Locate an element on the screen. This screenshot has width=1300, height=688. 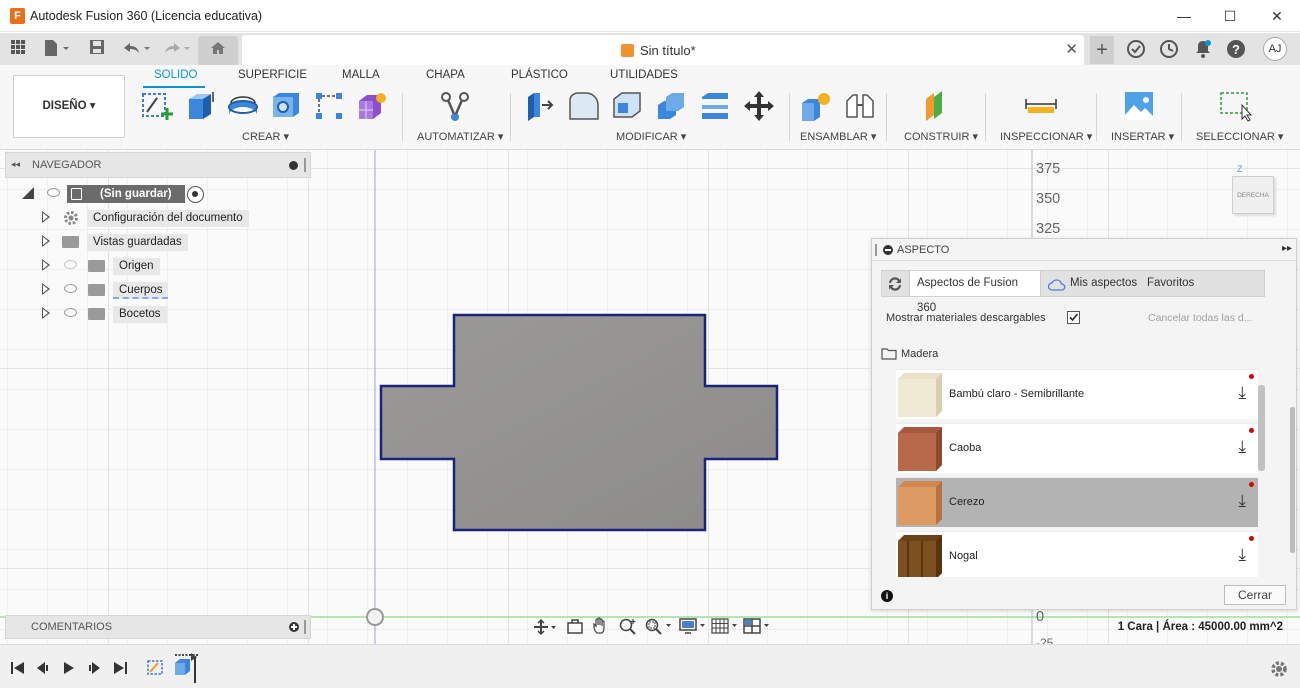
joint-icon is located at coordinates (860, 106).